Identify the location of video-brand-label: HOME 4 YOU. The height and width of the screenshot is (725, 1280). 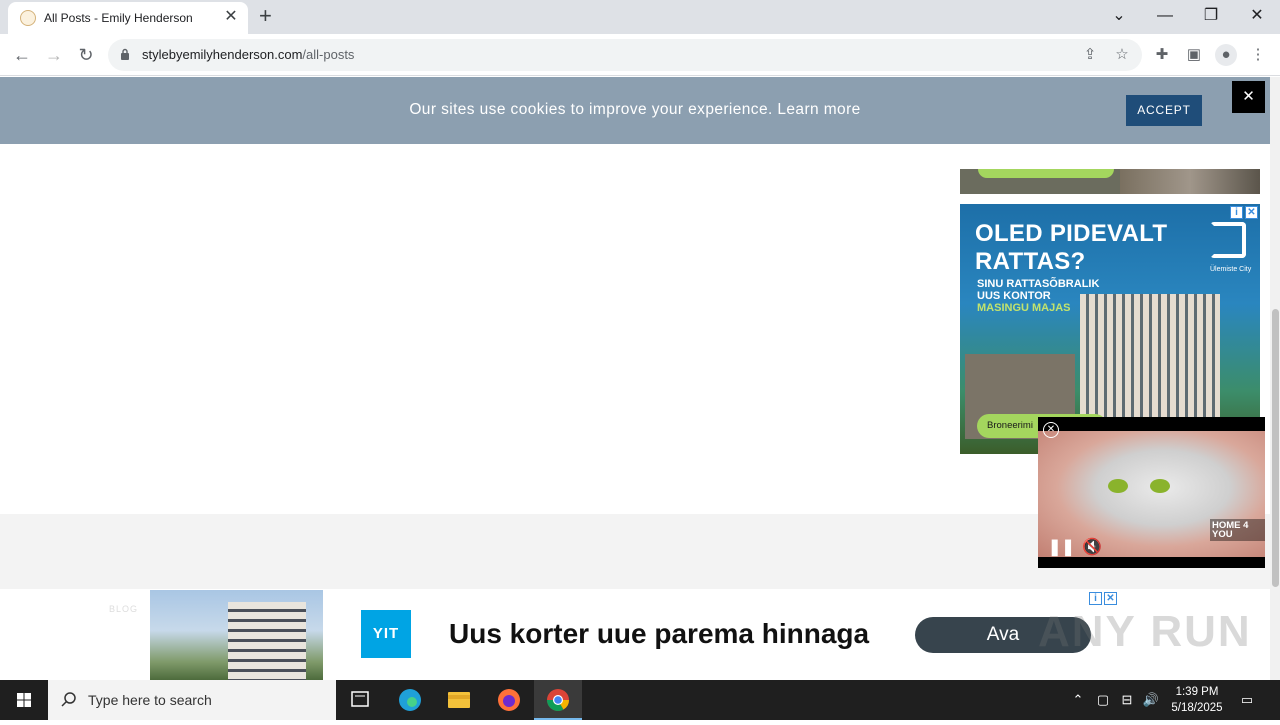
(1237, 530).